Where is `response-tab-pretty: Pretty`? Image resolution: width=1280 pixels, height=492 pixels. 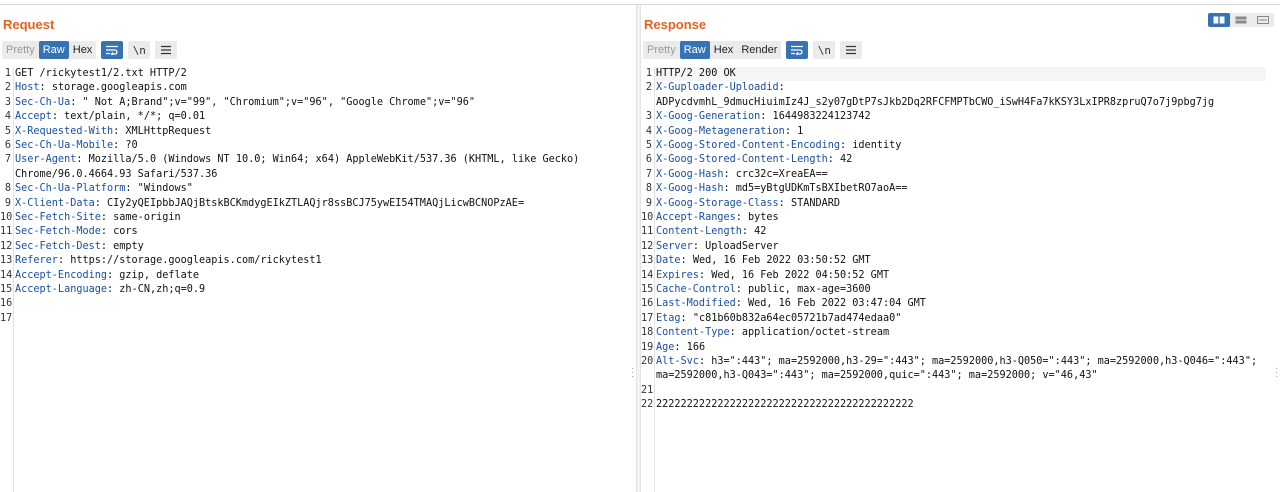 response-tab-pretty: Pretty is located at coordinates (661, 50).